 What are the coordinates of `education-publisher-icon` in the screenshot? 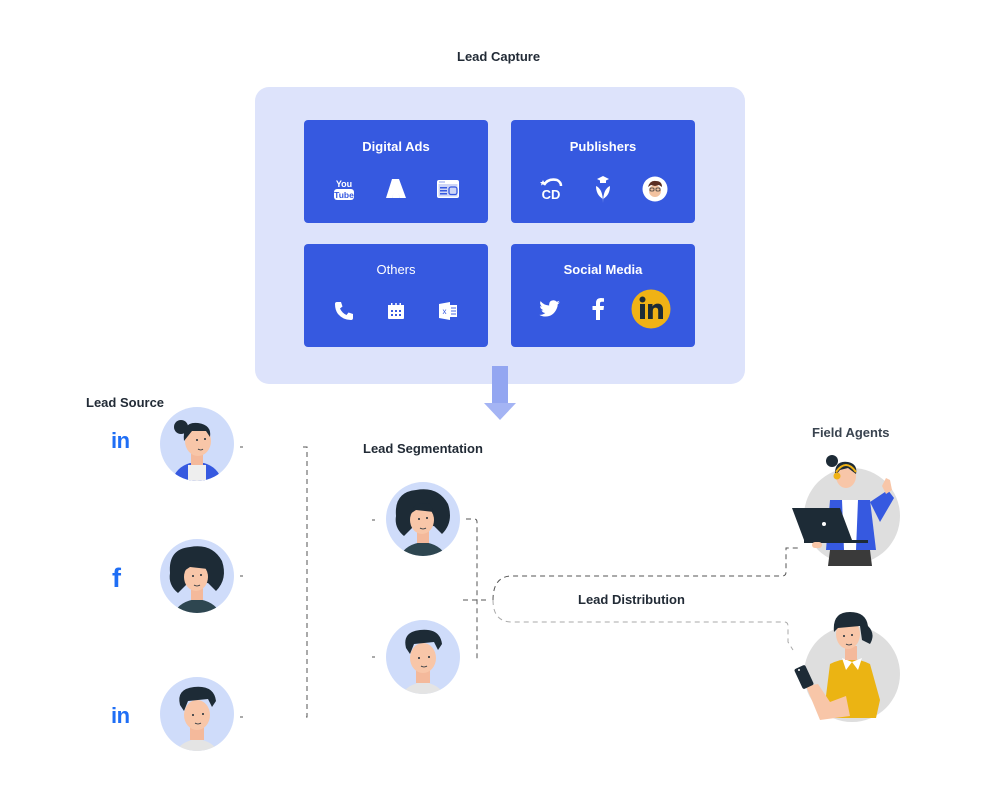 It's located at (603, 189).